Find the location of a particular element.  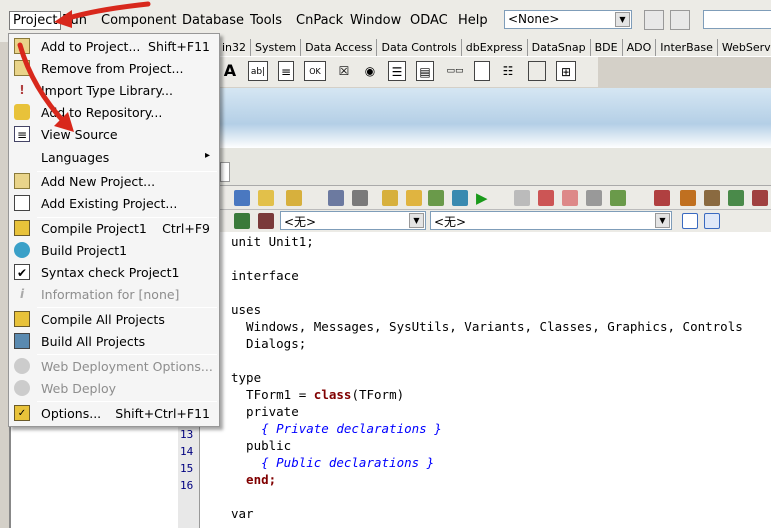

view-unit-icon is located at coordinates (460, 198).